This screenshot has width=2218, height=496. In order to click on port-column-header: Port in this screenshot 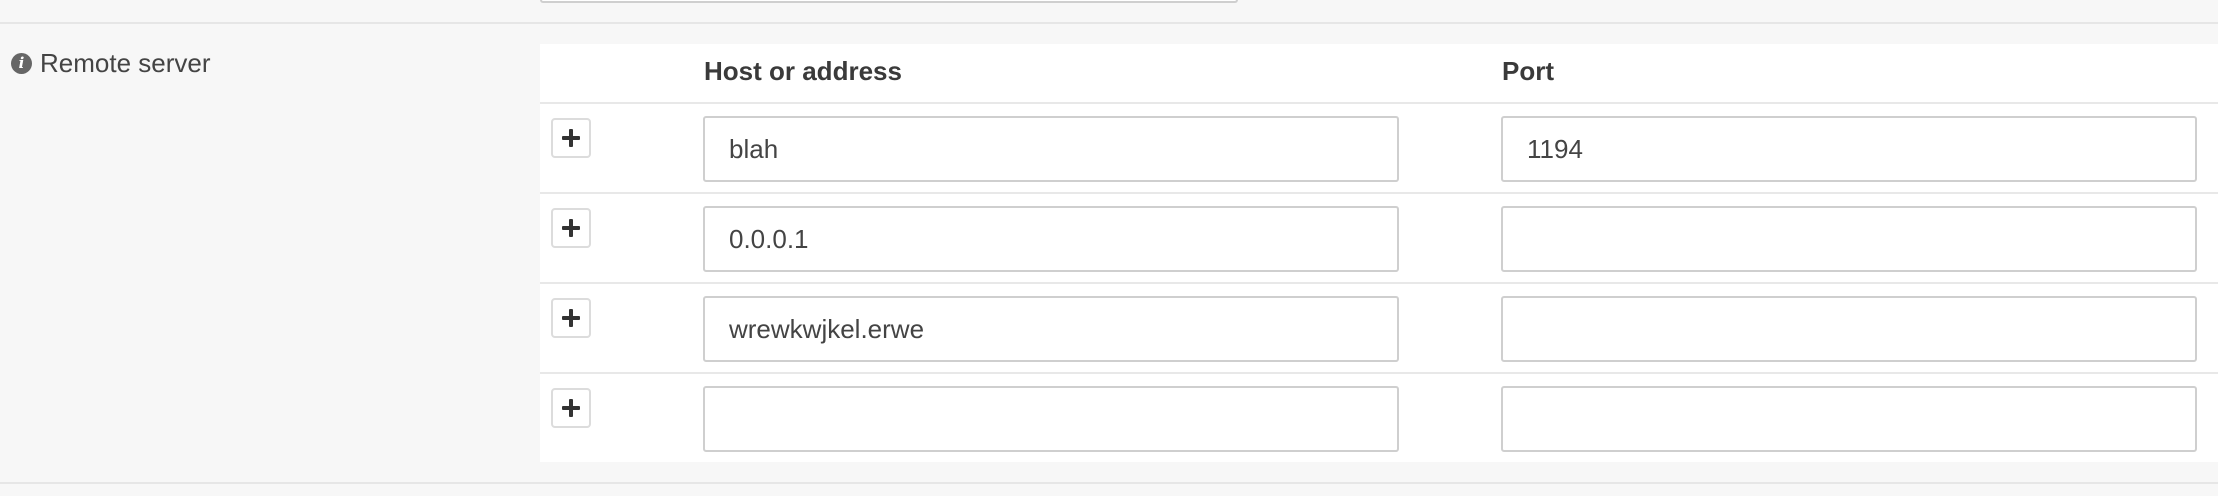, I will do `click(1528, 71)`.